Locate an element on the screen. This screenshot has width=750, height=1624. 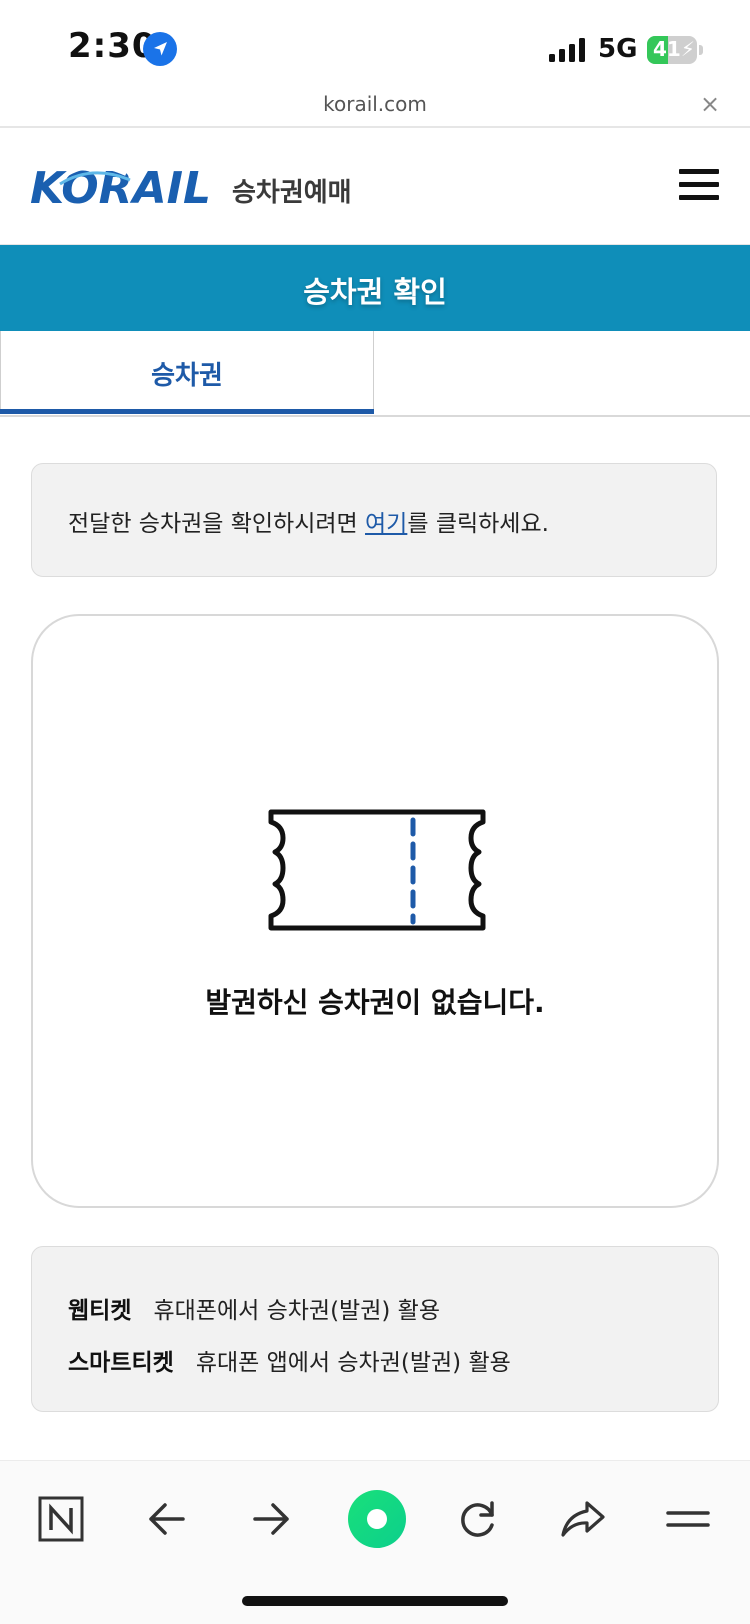
network-type: 5G is located at coordinates (618, 49).